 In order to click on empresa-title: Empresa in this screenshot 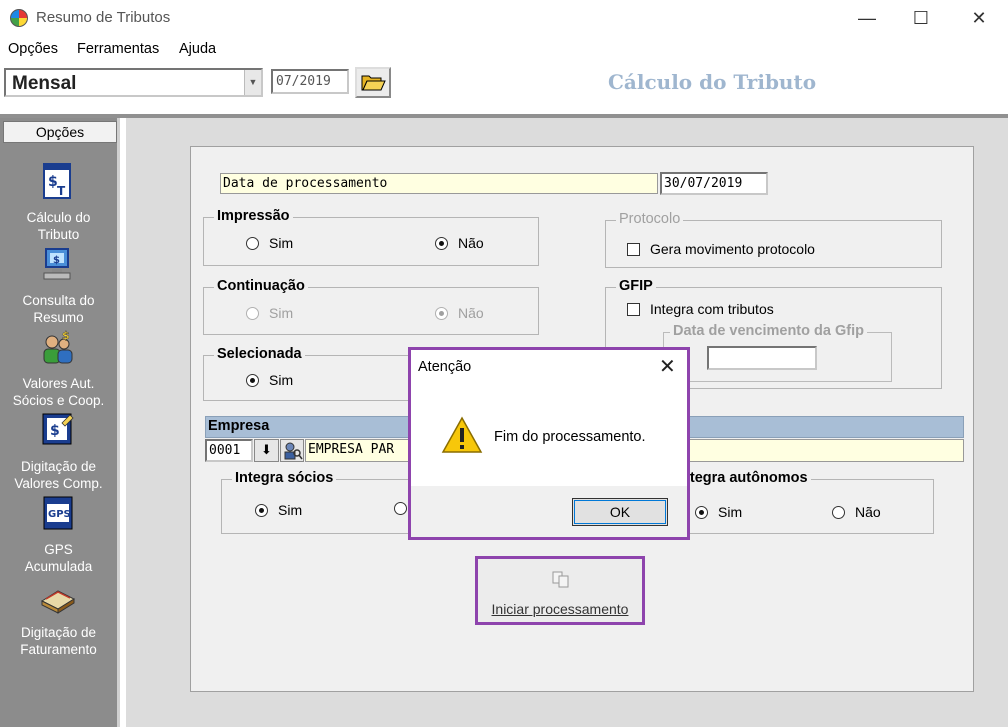, I will do `click(239, 426)`.